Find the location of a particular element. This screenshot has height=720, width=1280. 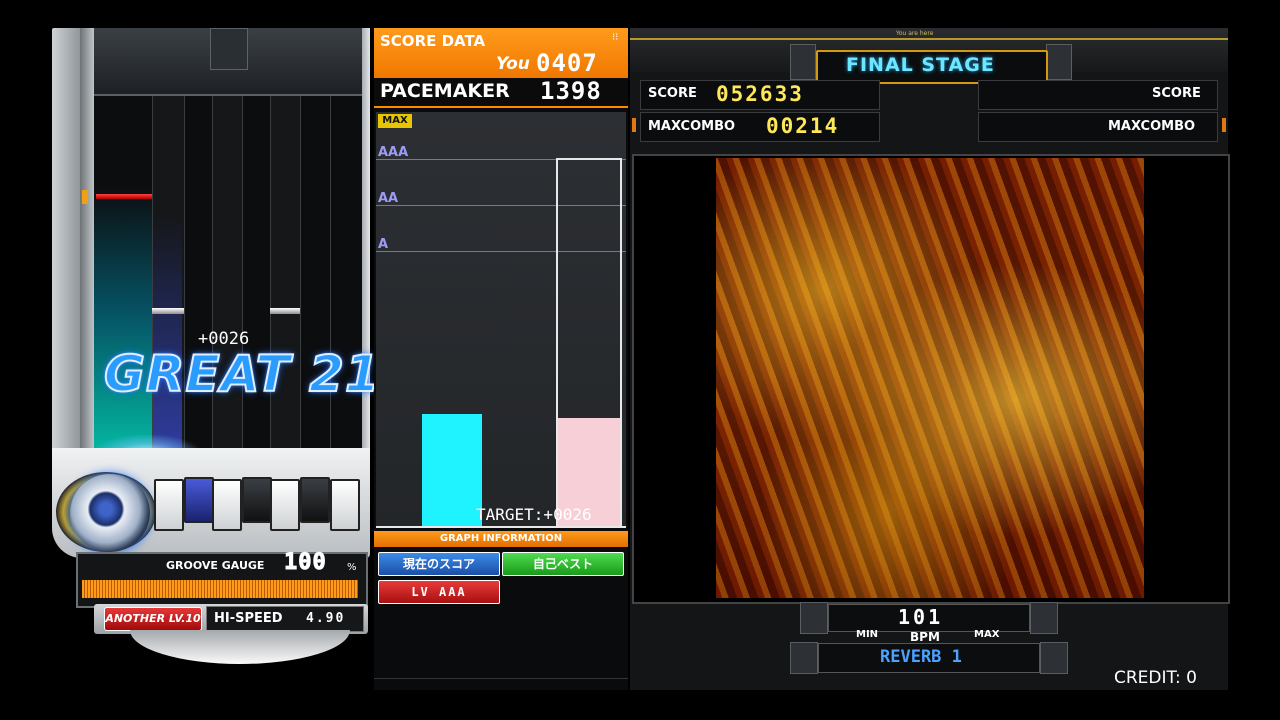

current-score-button: 現在のスコア is located at coordinates (439, 564).